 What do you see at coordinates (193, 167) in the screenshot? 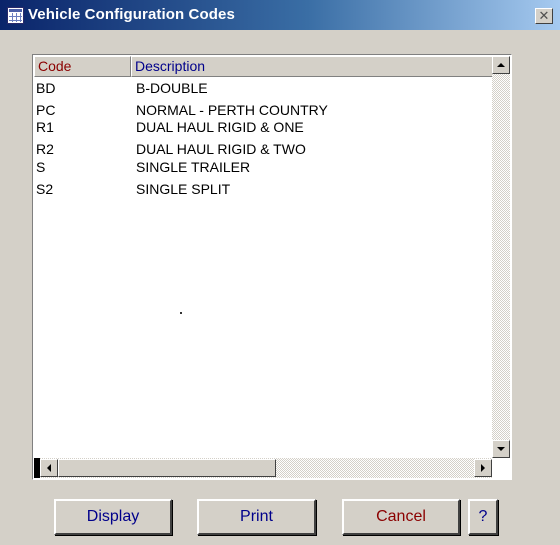
I see `row-description: SINGLE TRAILER` at bounding box center [193, 167].